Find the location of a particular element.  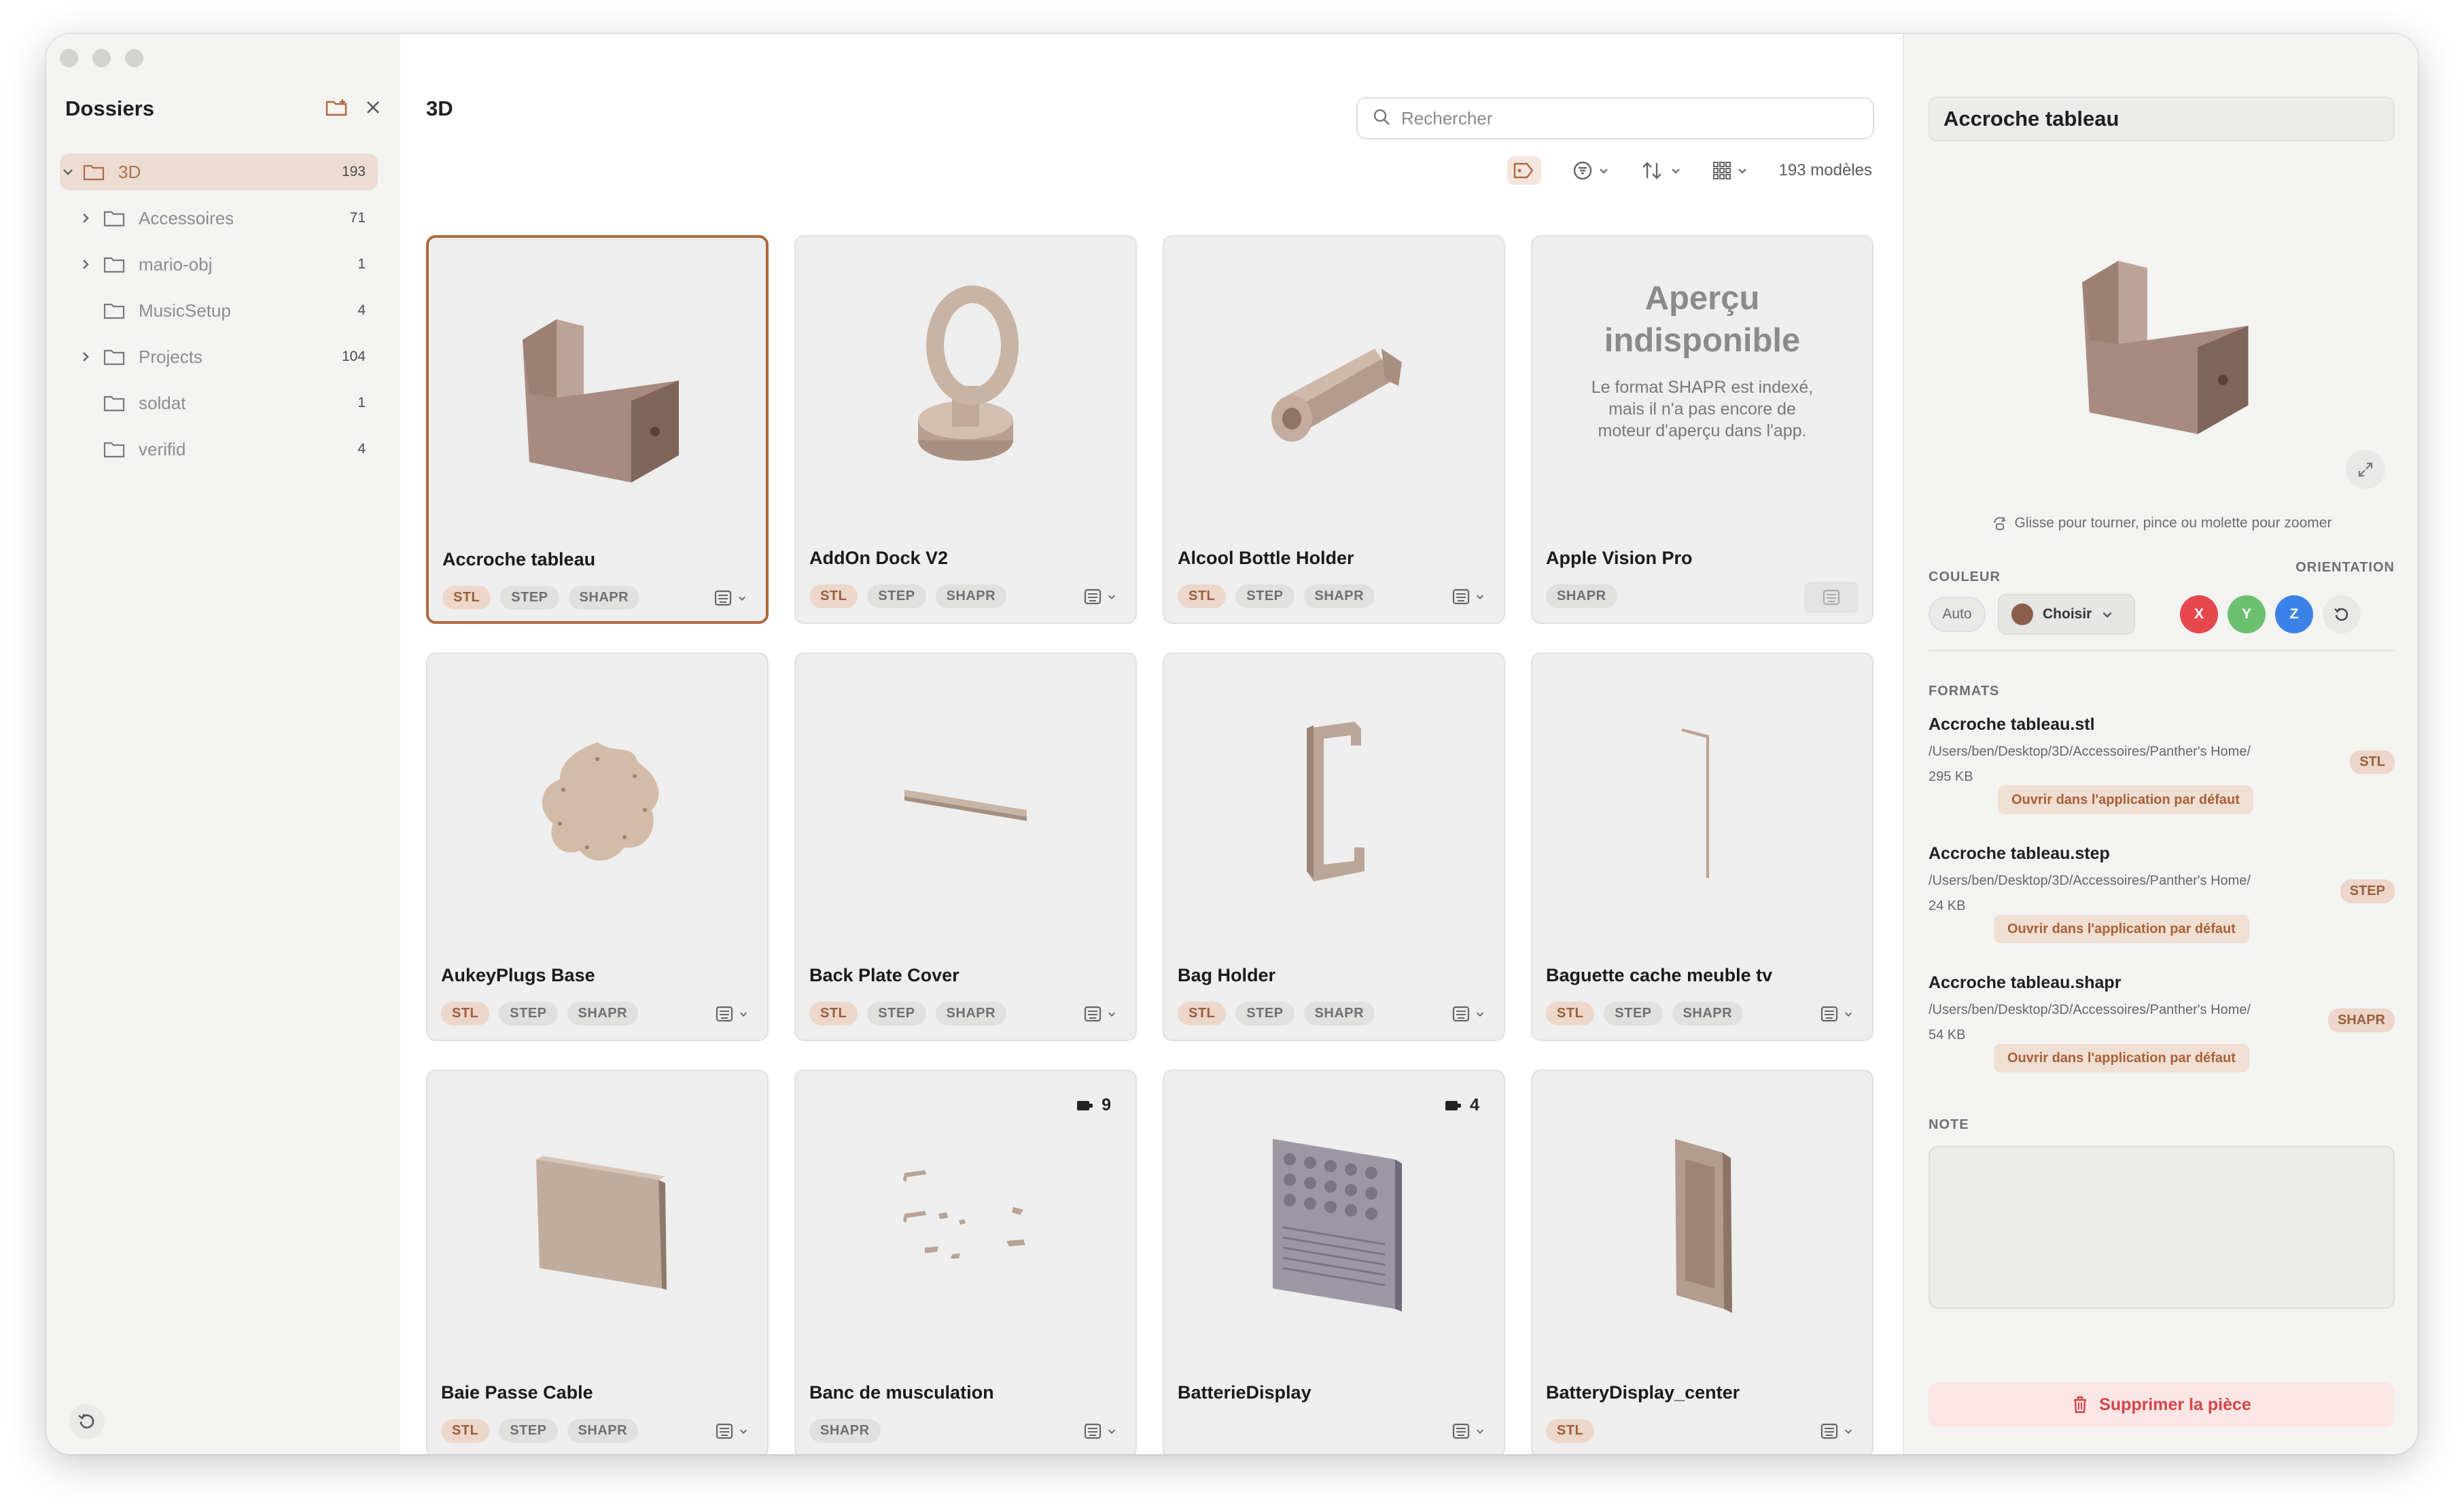

new-folder-icon is located at coordinates (337, 109).